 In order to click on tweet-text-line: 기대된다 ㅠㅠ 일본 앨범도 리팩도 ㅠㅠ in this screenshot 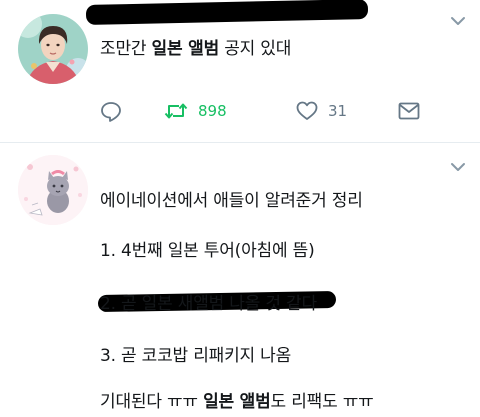, I will do `click(237, 399)`.